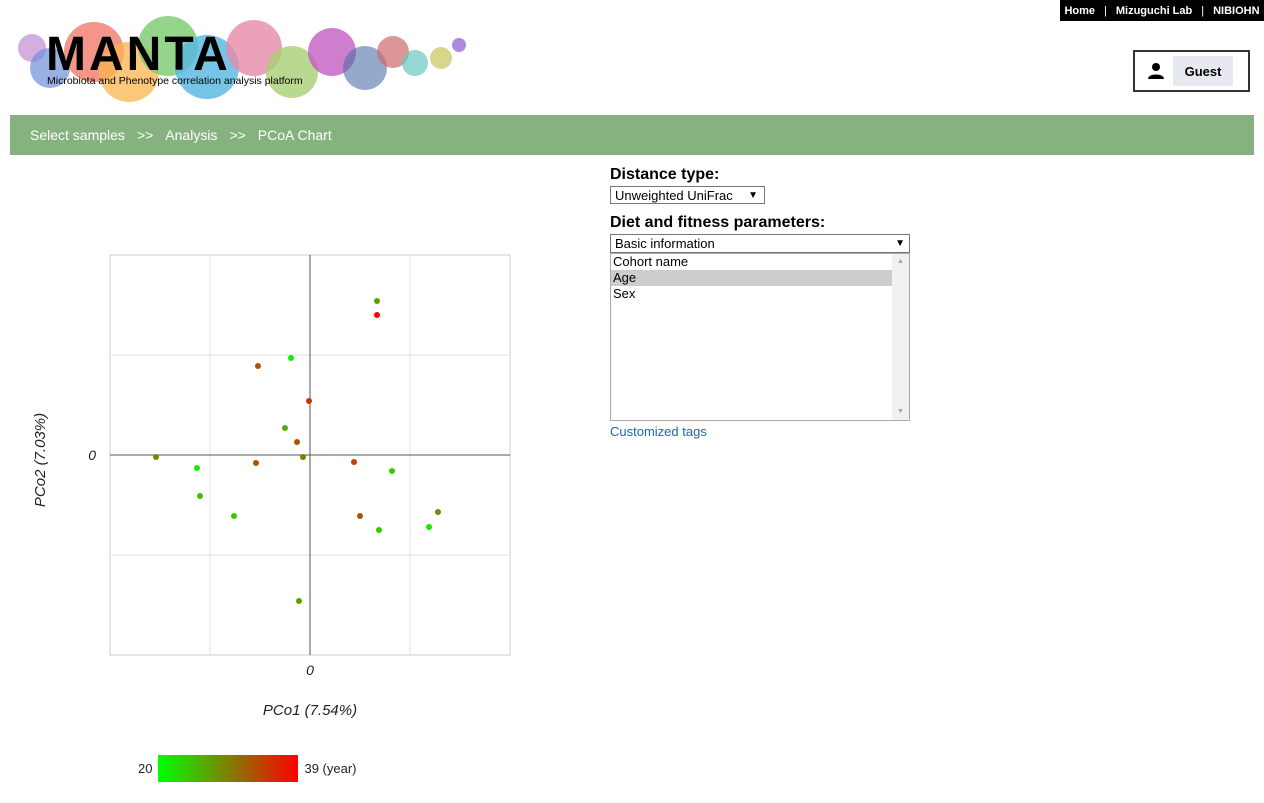  Describe the element at coordinates (760, 337) in the screenshot. I see `parameters-listbox: Cohort name Age Sex ▲ ▼` at that location.